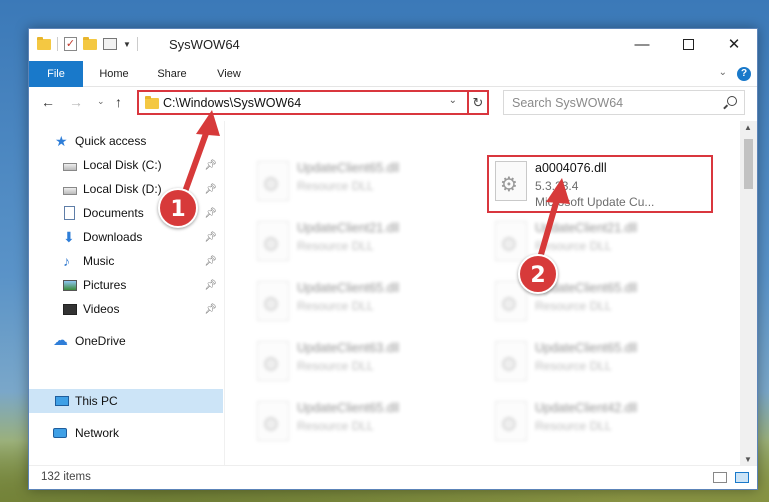 This screenshot has width=769, height=502. Describe the element at coordinates (110, 44) in the screenshot. I see `properties-icon` at that location.